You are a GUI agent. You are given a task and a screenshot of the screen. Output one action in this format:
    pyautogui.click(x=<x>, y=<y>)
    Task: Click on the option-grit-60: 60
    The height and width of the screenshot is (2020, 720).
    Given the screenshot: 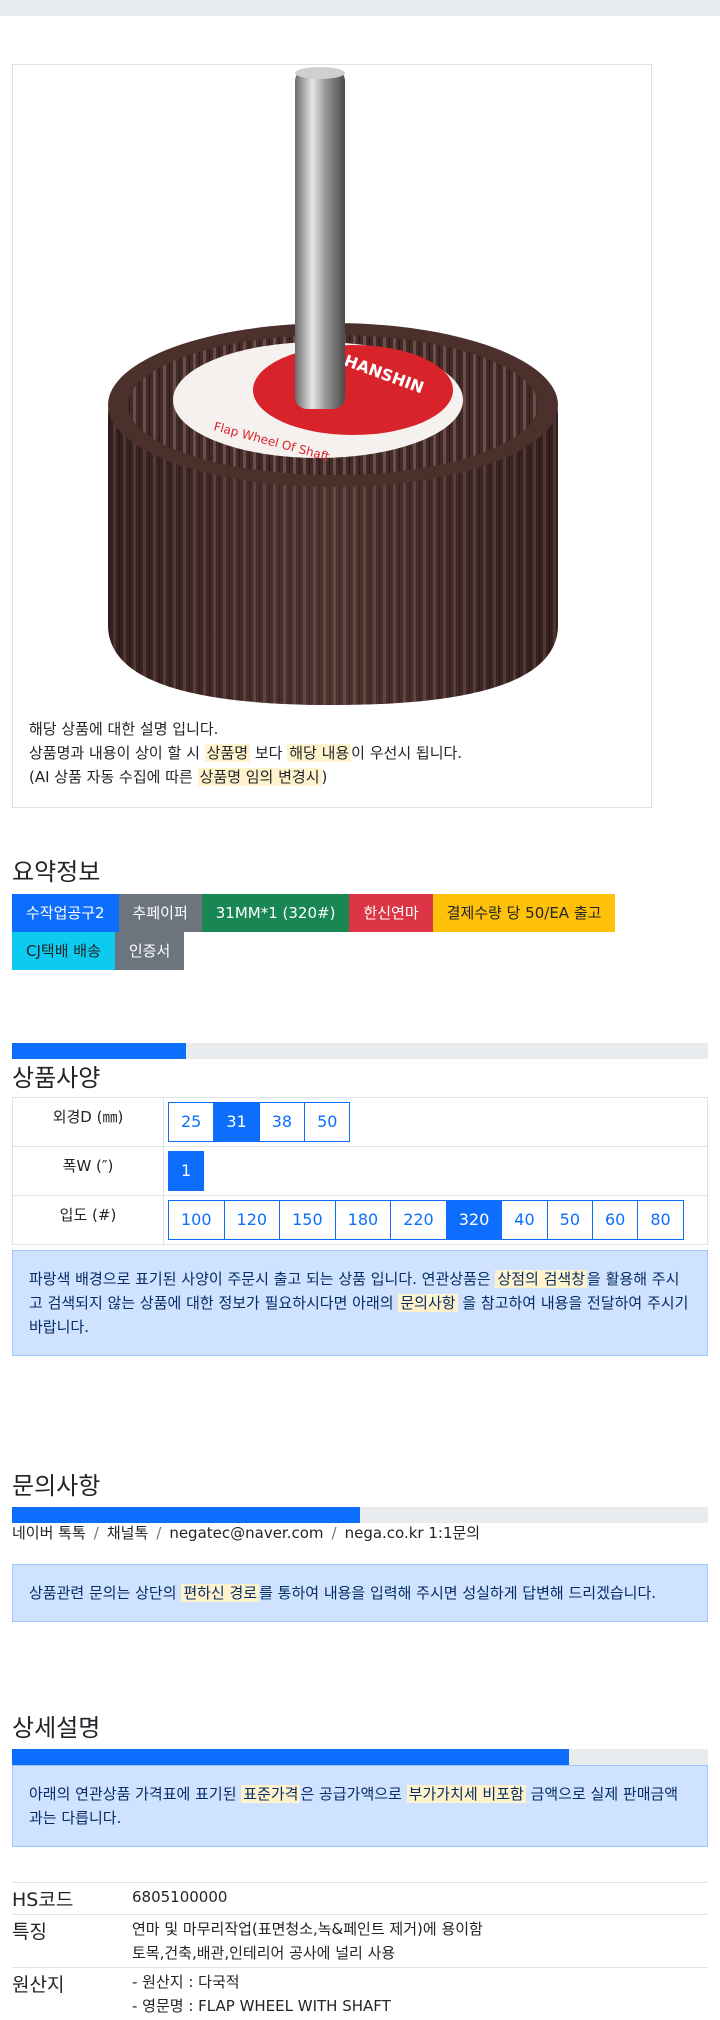 What is the action you would take?
    pyautogui.click(x=615, y=1220)
    